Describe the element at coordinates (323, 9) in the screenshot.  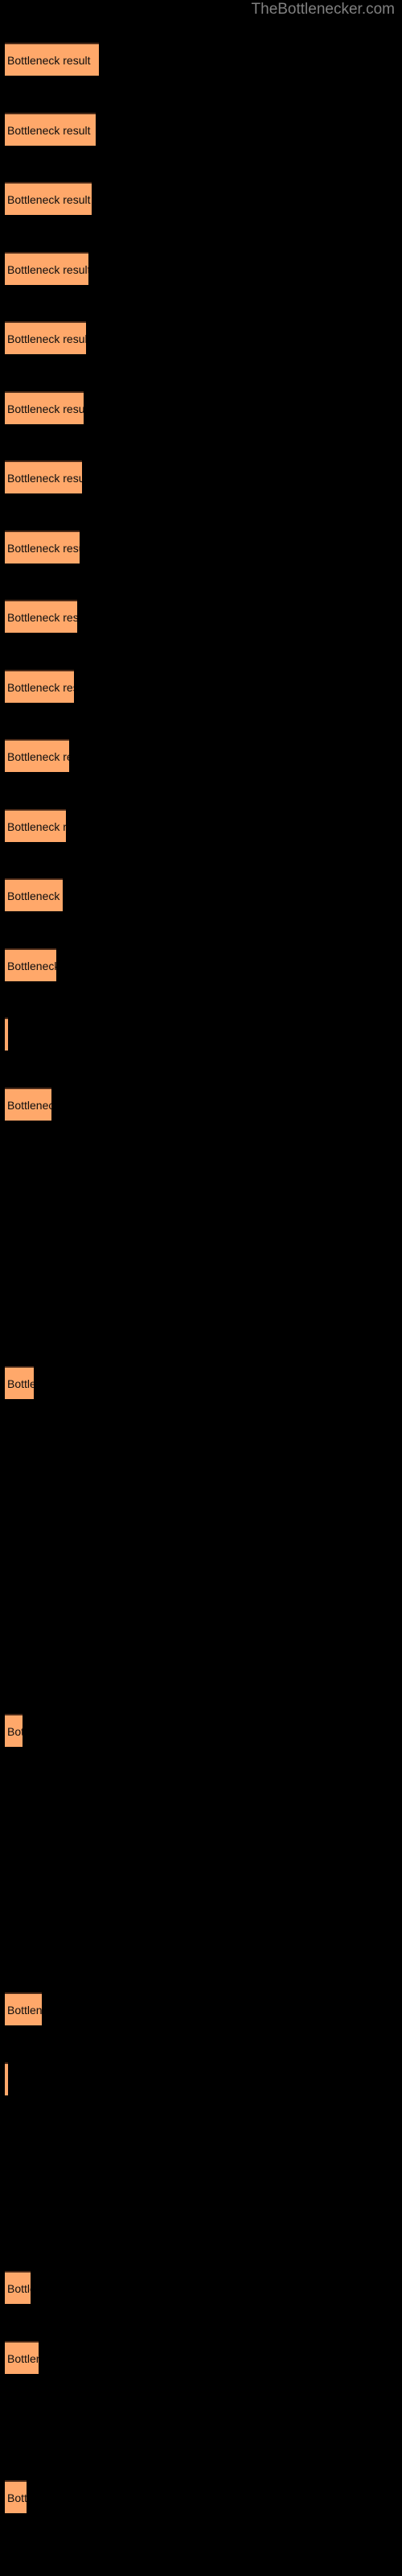
I see `site-title: TheBottlenecker.com` at that location.